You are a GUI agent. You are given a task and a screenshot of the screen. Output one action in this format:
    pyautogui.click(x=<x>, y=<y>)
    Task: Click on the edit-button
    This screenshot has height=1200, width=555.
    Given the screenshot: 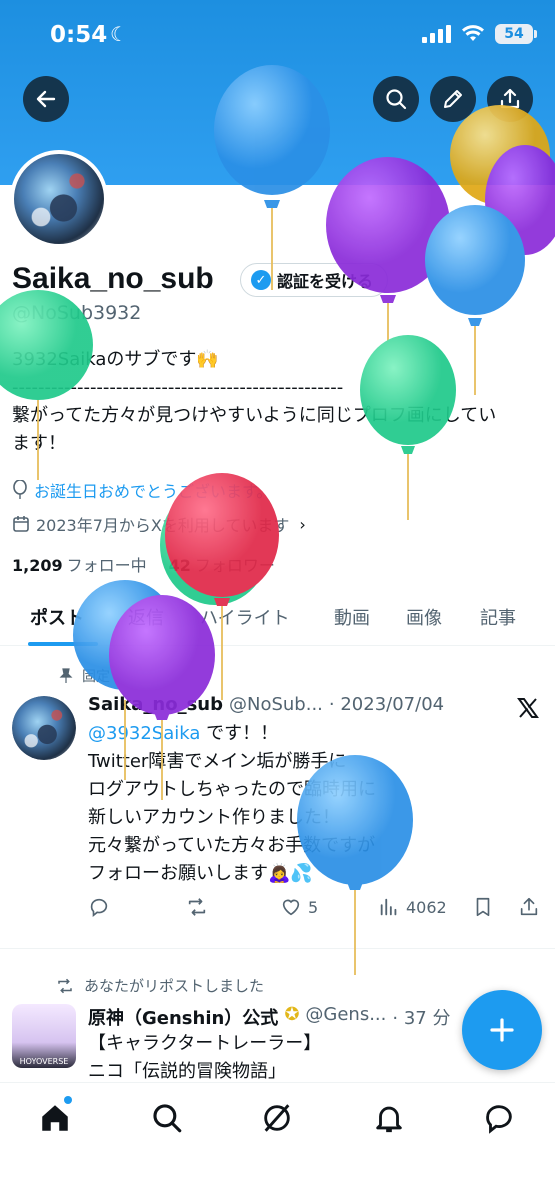 What is the action you would take?
    pyautogui.click(x=453, y=99)
    